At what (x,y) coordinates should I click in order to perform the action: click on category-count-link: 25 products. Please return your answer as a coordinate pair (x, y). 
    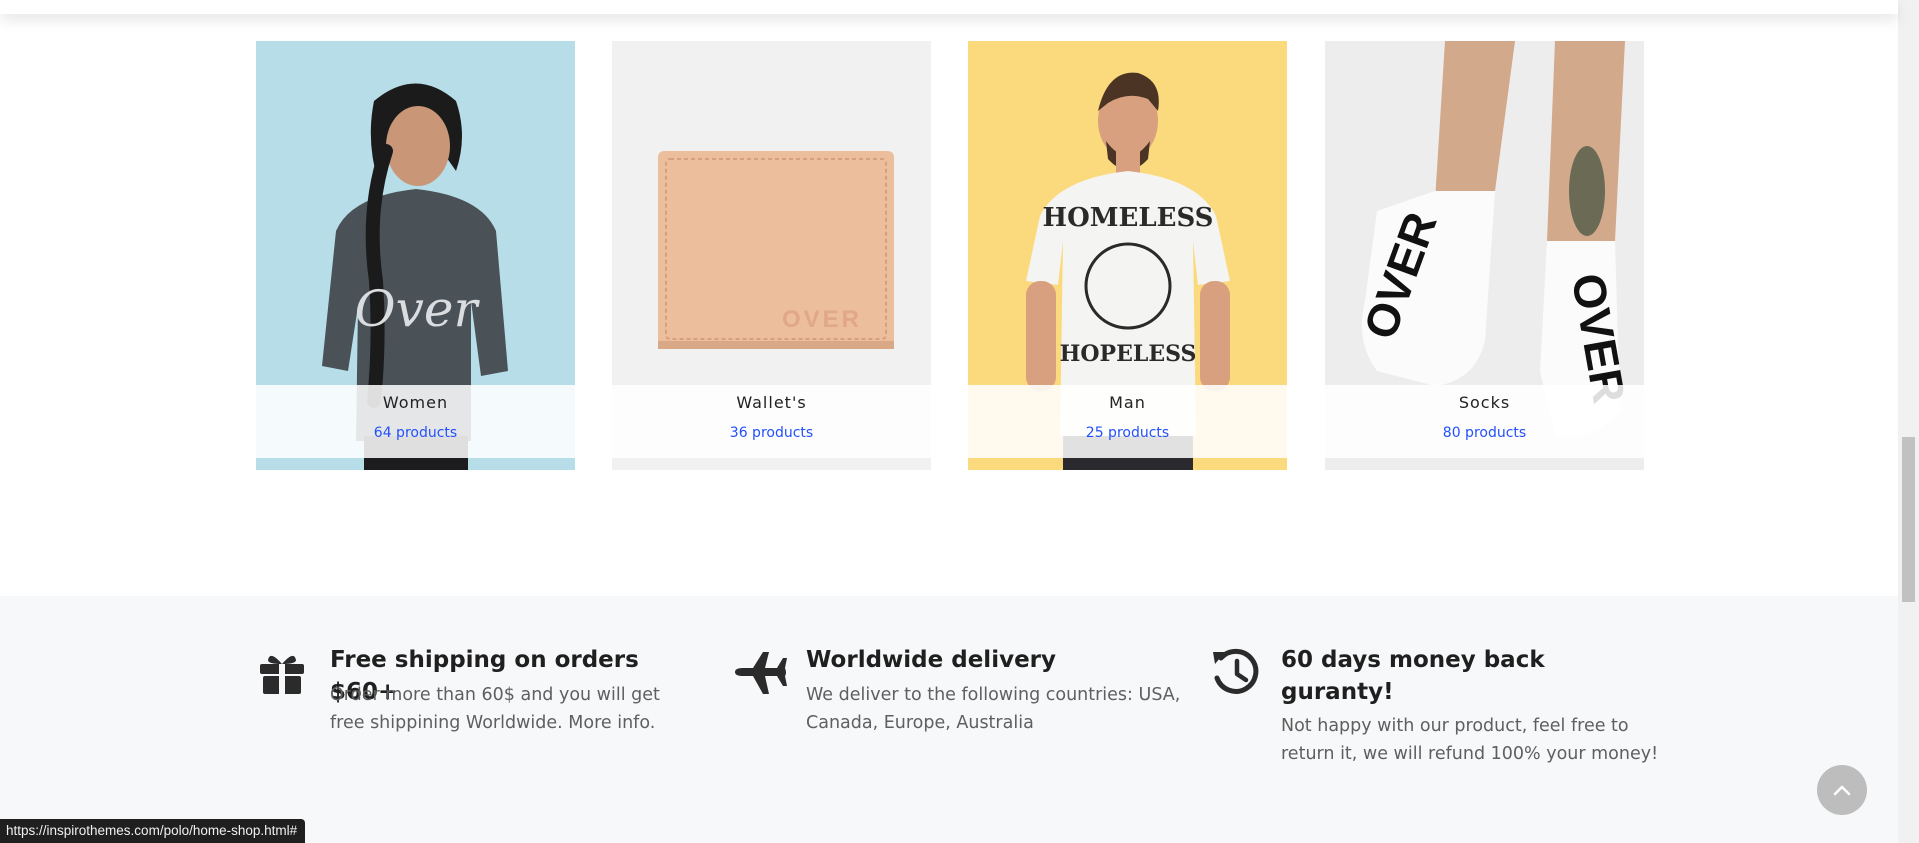
    Looking at the image, I should click on (1127, 433).